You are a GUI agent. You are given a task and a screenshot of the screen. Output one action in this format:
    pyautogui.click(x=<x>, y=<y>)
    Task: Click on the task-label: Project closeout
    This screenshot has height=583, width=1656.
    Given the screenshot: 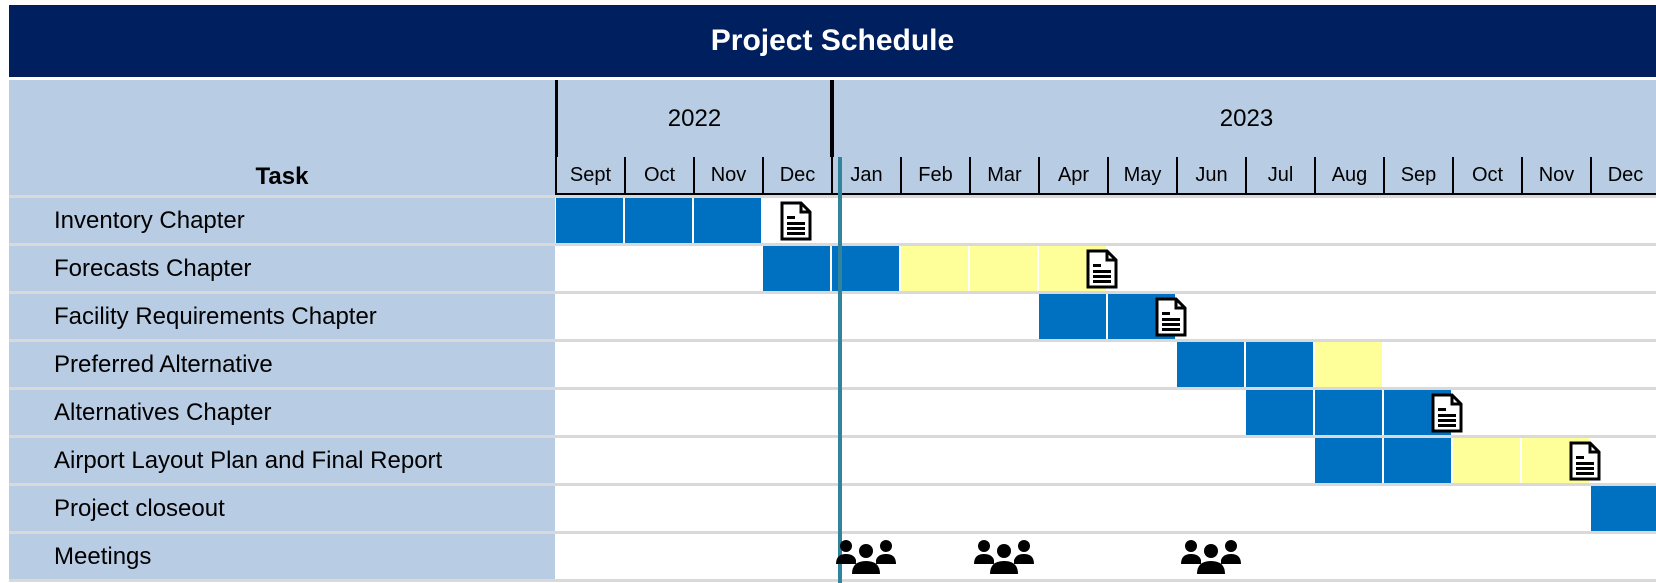 What is the action you would take?
    pyautogui.click(x=282, y=508)
    